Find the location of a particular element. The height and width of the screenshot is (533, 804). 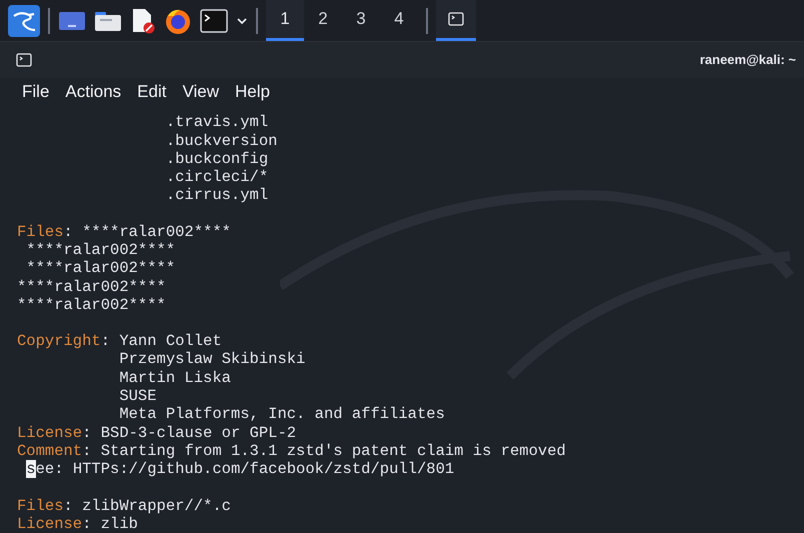

workspace-tab: 1 is located at coordinates (285, 21).